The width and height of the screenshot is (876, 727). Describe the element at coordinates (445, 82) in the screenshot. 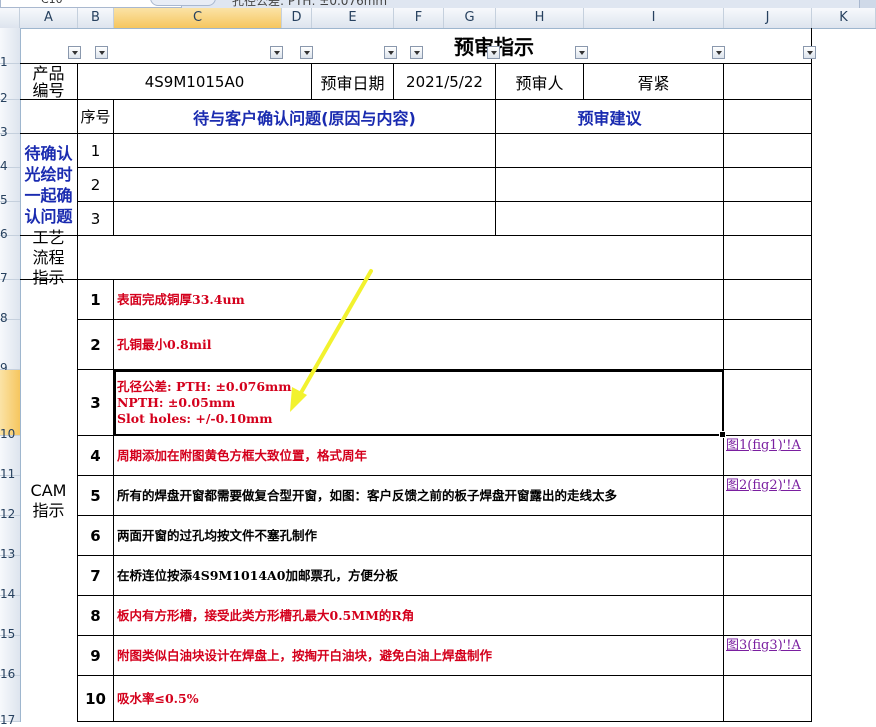

I see `review-date-value: 2021/5/22` at that location.